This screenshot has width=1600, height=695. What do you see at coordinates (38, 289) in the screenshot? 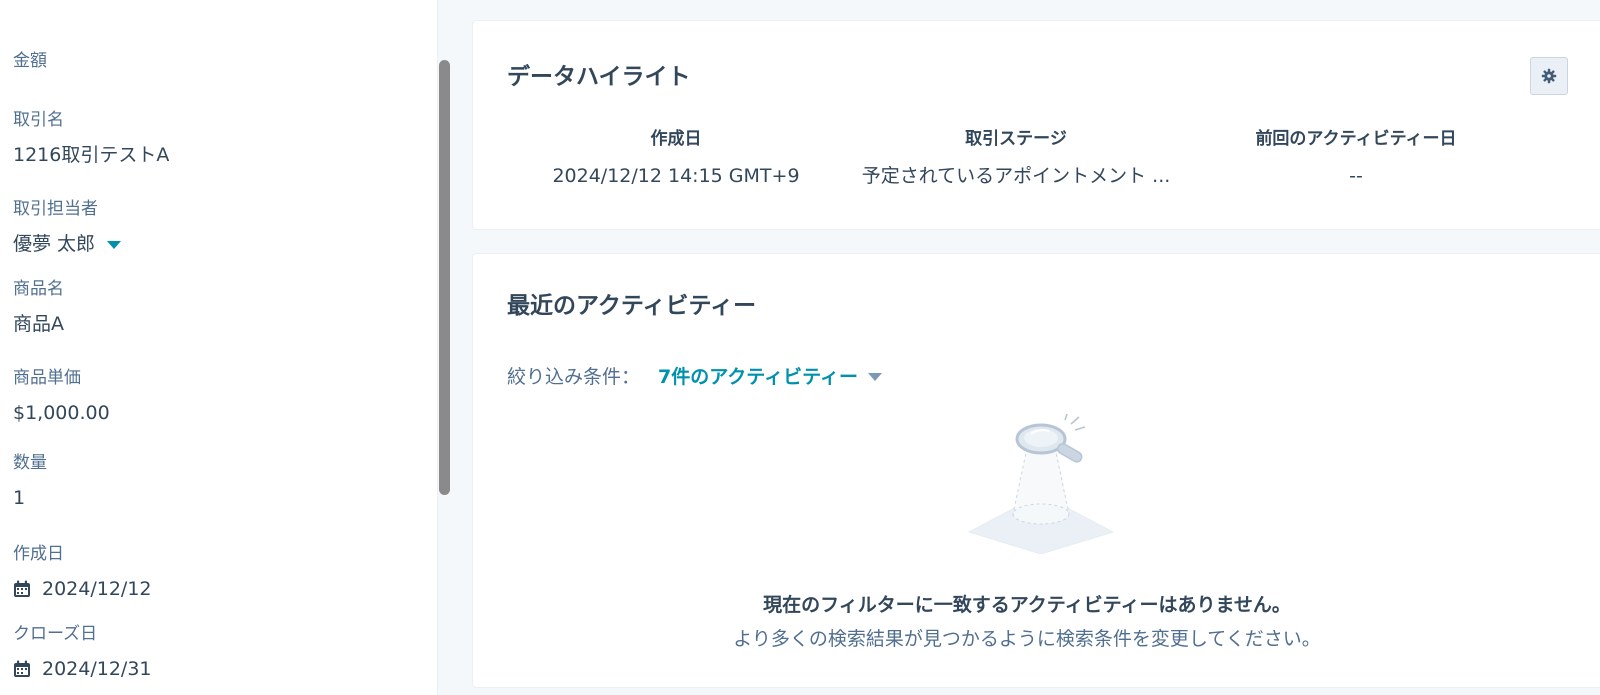
I see `property-label: 商品名` at bounding box center [38, 289].